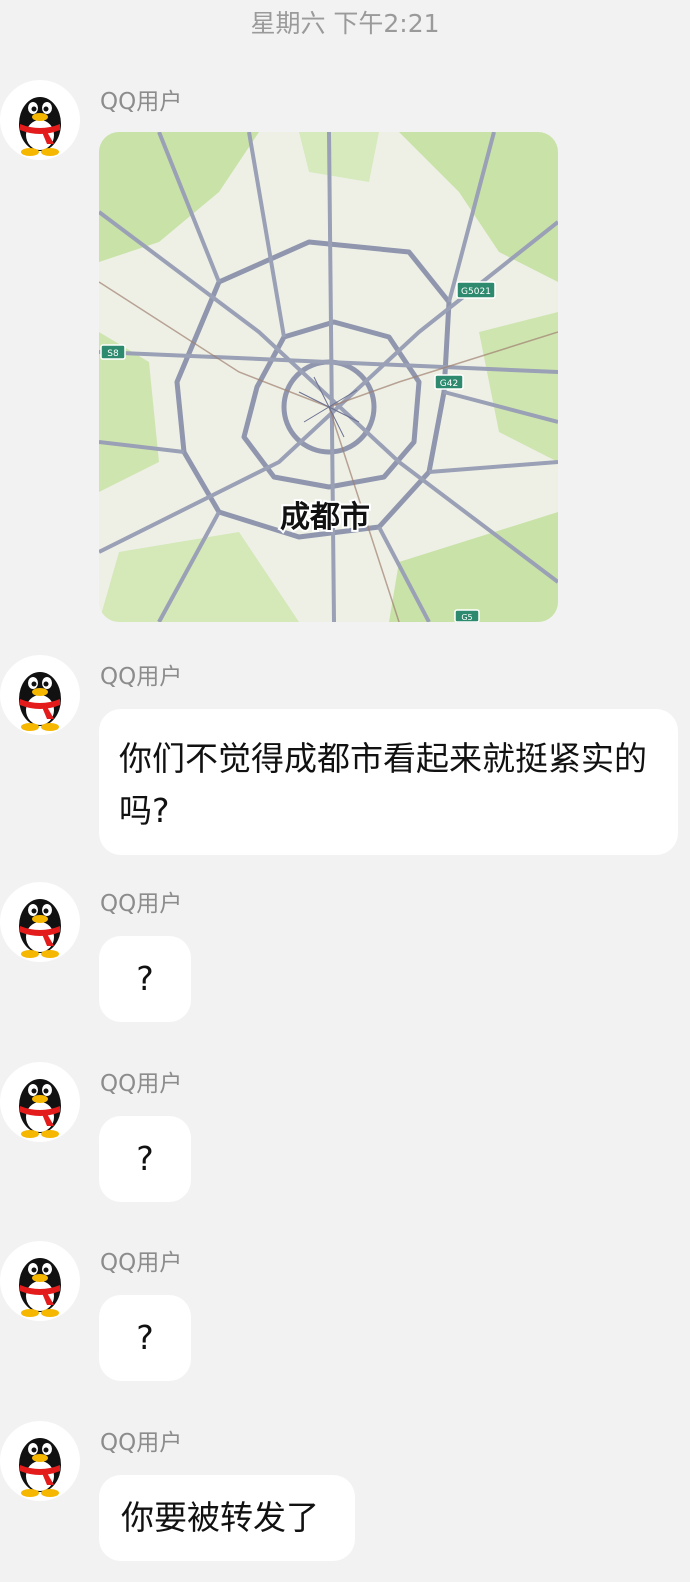 The width and height of the screenshot is (690, 1582). I want to click on shield-label: G42, so click(449, 384).